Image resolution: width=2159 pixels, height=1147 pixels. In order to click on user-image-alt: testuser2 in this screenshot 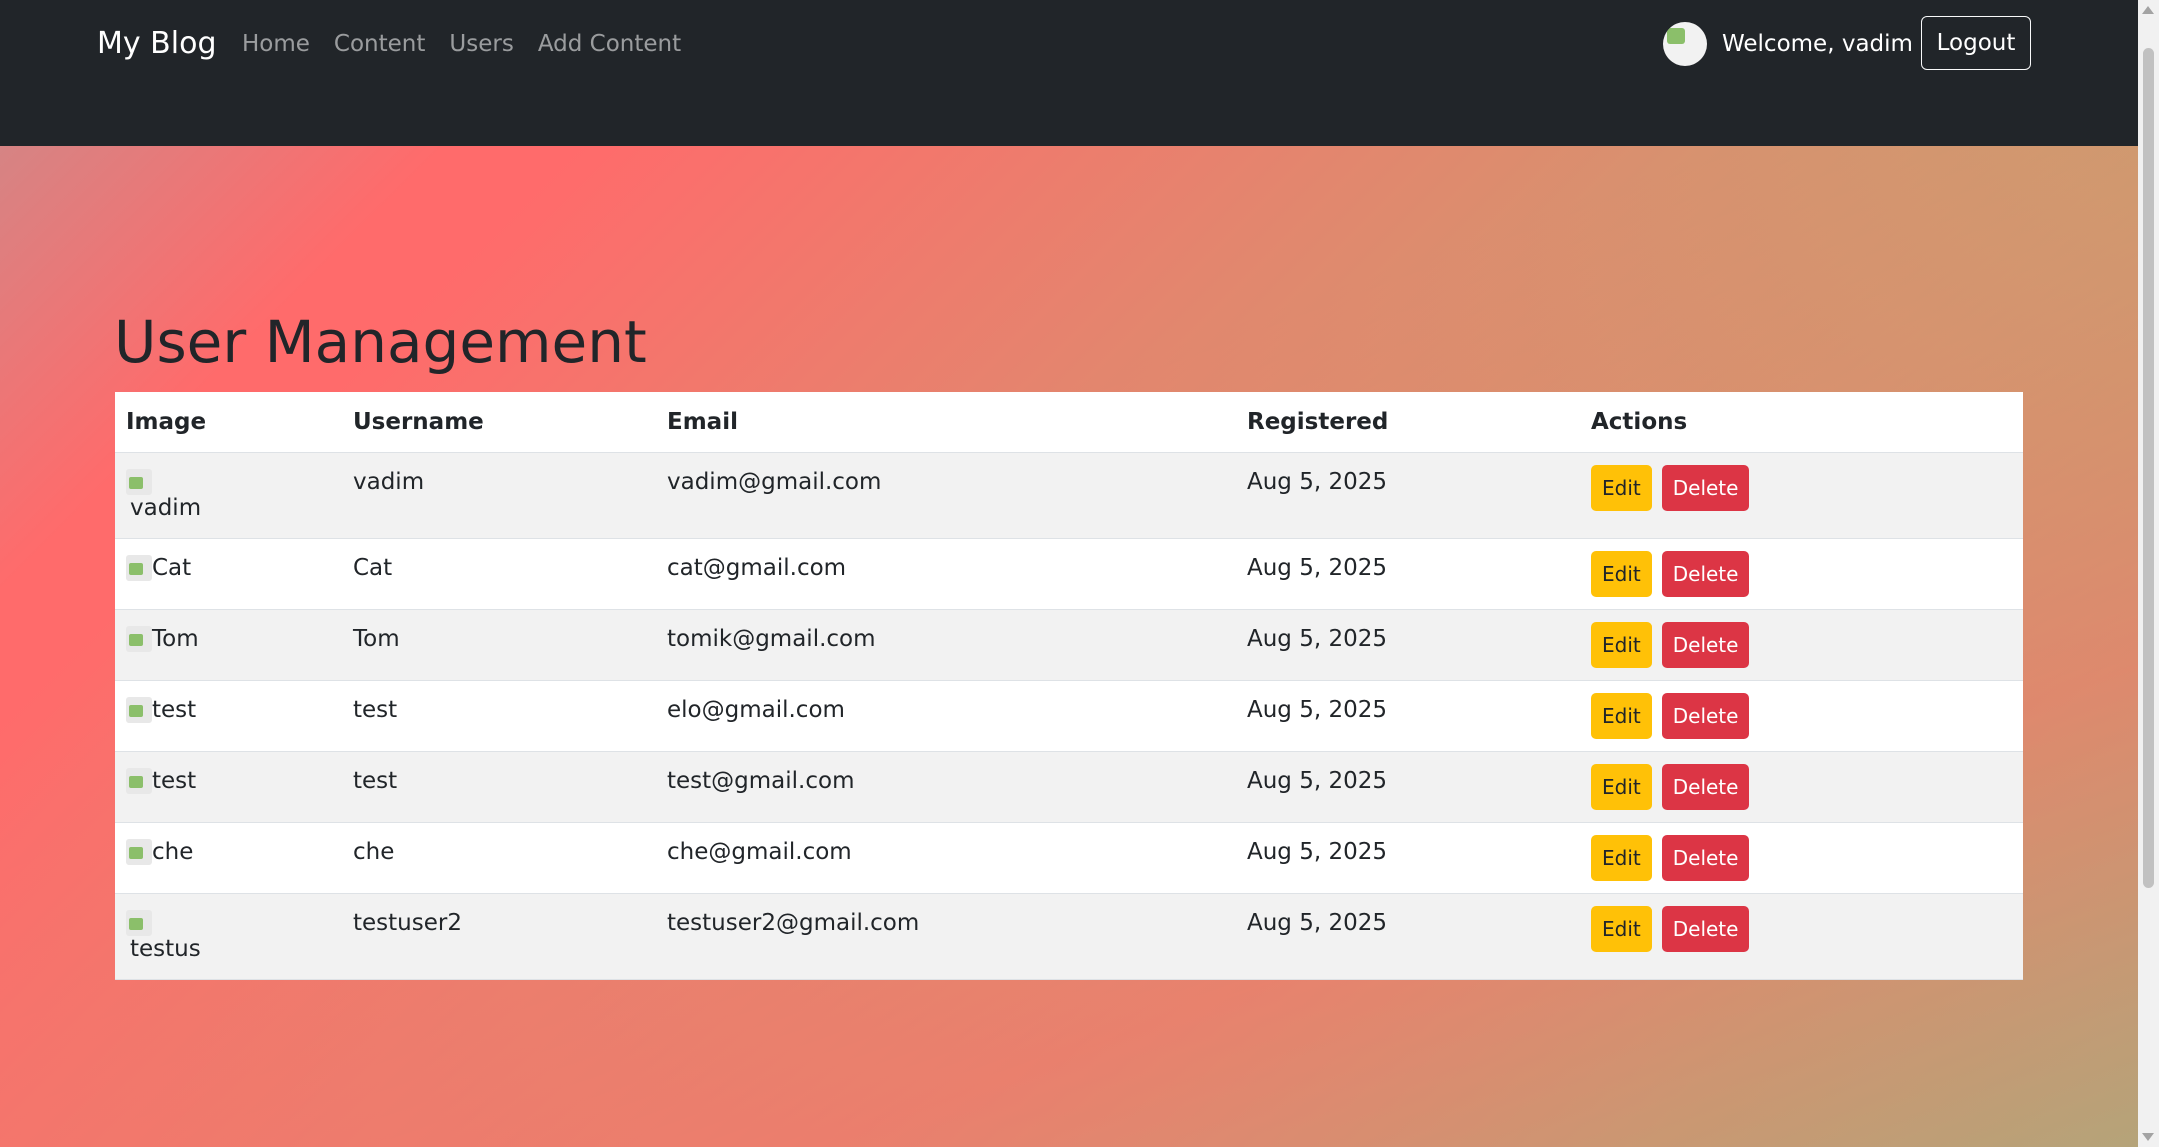, I will do `click(165, 949)`.